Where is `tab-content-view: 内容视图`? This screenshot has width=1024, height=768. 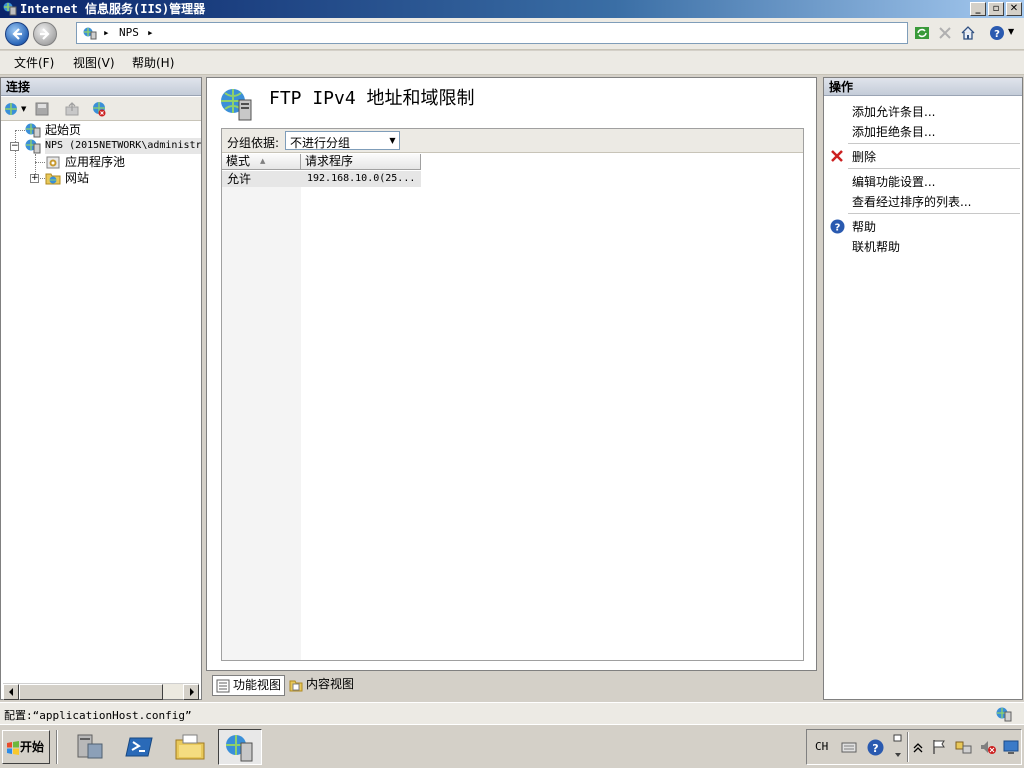 tab-content-view: 内容视图 is located at coordinates (321, 685).